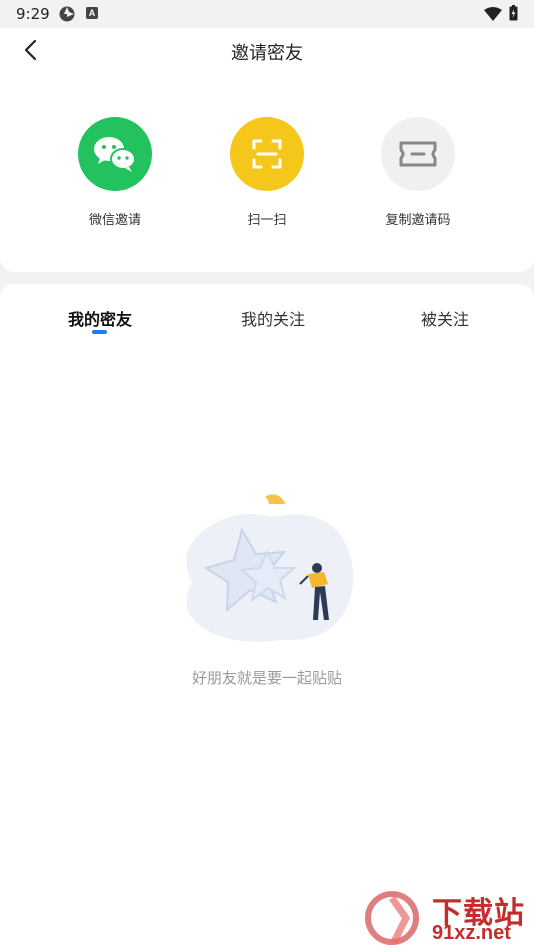 This screenshot has height=950, width=534. Describe the element at coordinates (100, 318) in the screenshot. I see `tab-my-close-friends: 我的密友` at that location.